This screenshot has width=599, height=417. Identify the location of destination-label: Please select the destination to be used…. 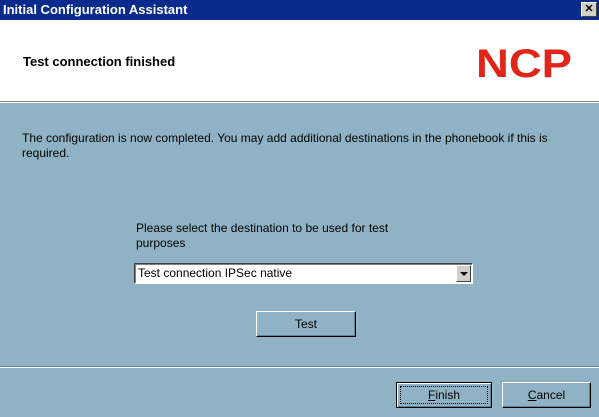
(262, 235).